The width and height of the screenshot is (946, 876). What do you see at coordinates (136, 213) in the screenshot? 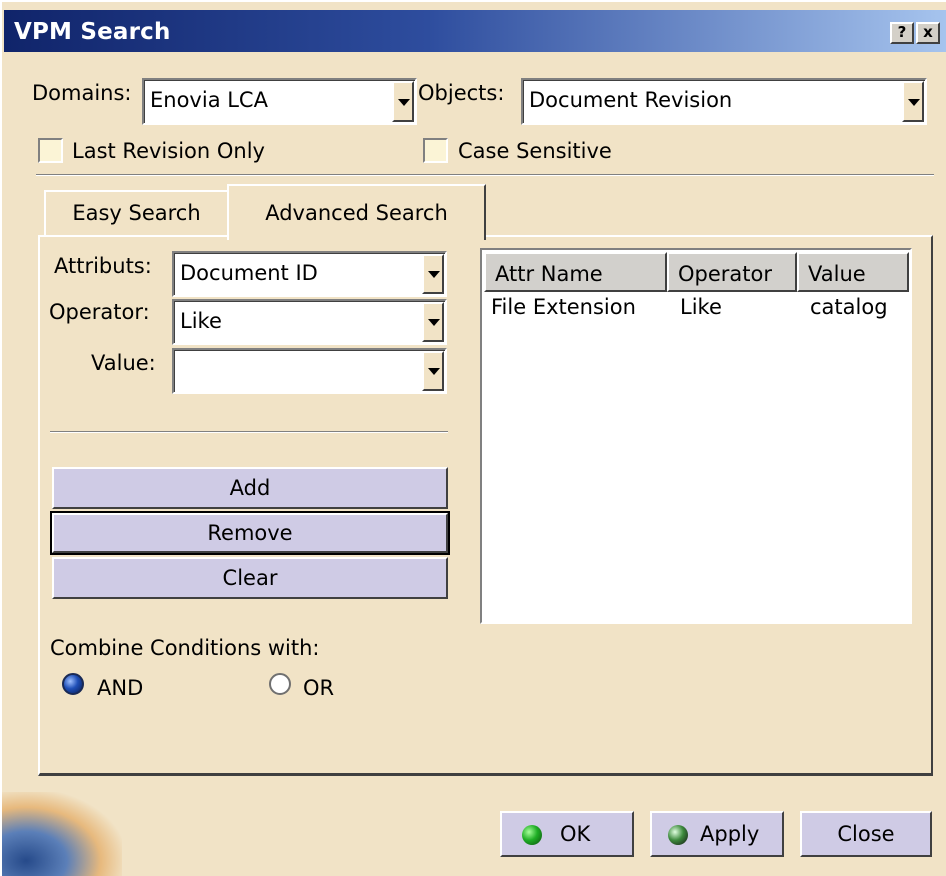
I see `tab-easy-search: Easy Search` at bounding box center [136, 213].